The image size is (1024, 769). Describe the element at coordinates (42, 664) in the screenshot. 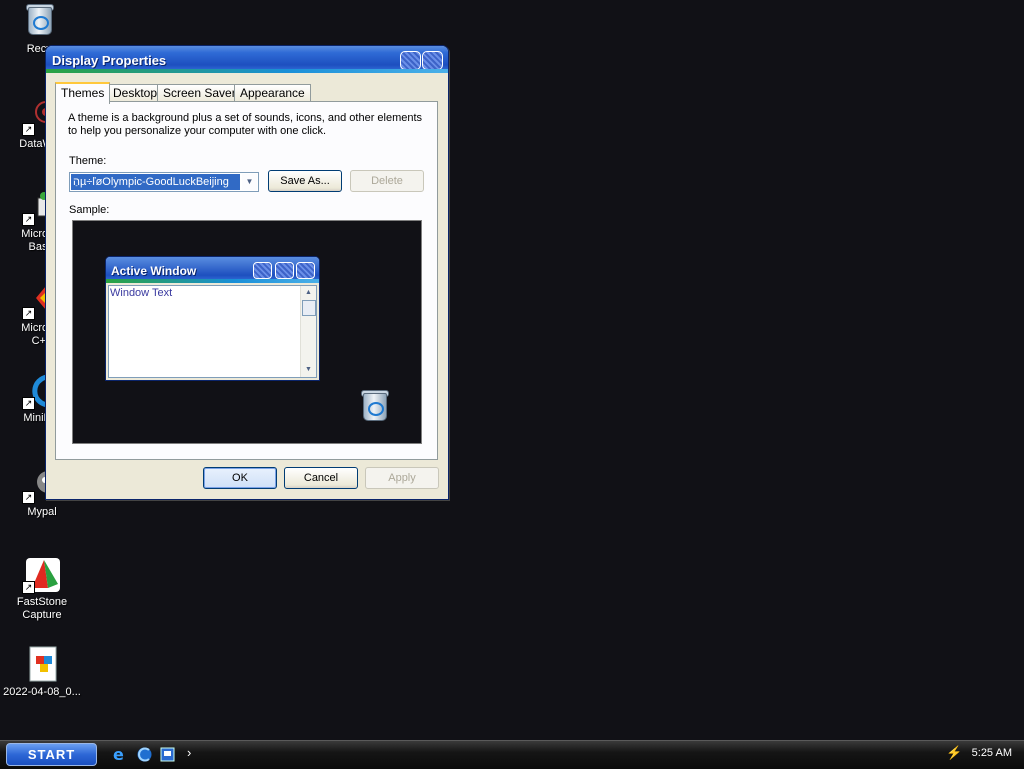

I see `image-file-icon` at that location.